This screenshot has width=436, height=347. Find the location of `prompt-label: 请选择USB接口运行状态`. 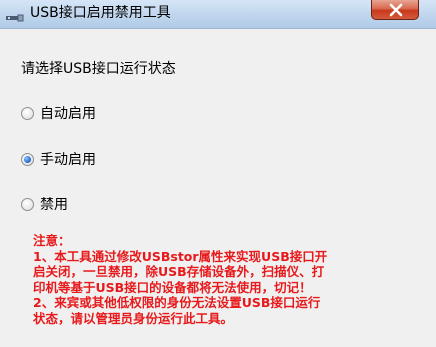

prompt-label: 请选择USB接口运行状态 is located at coordinates (98, 69).